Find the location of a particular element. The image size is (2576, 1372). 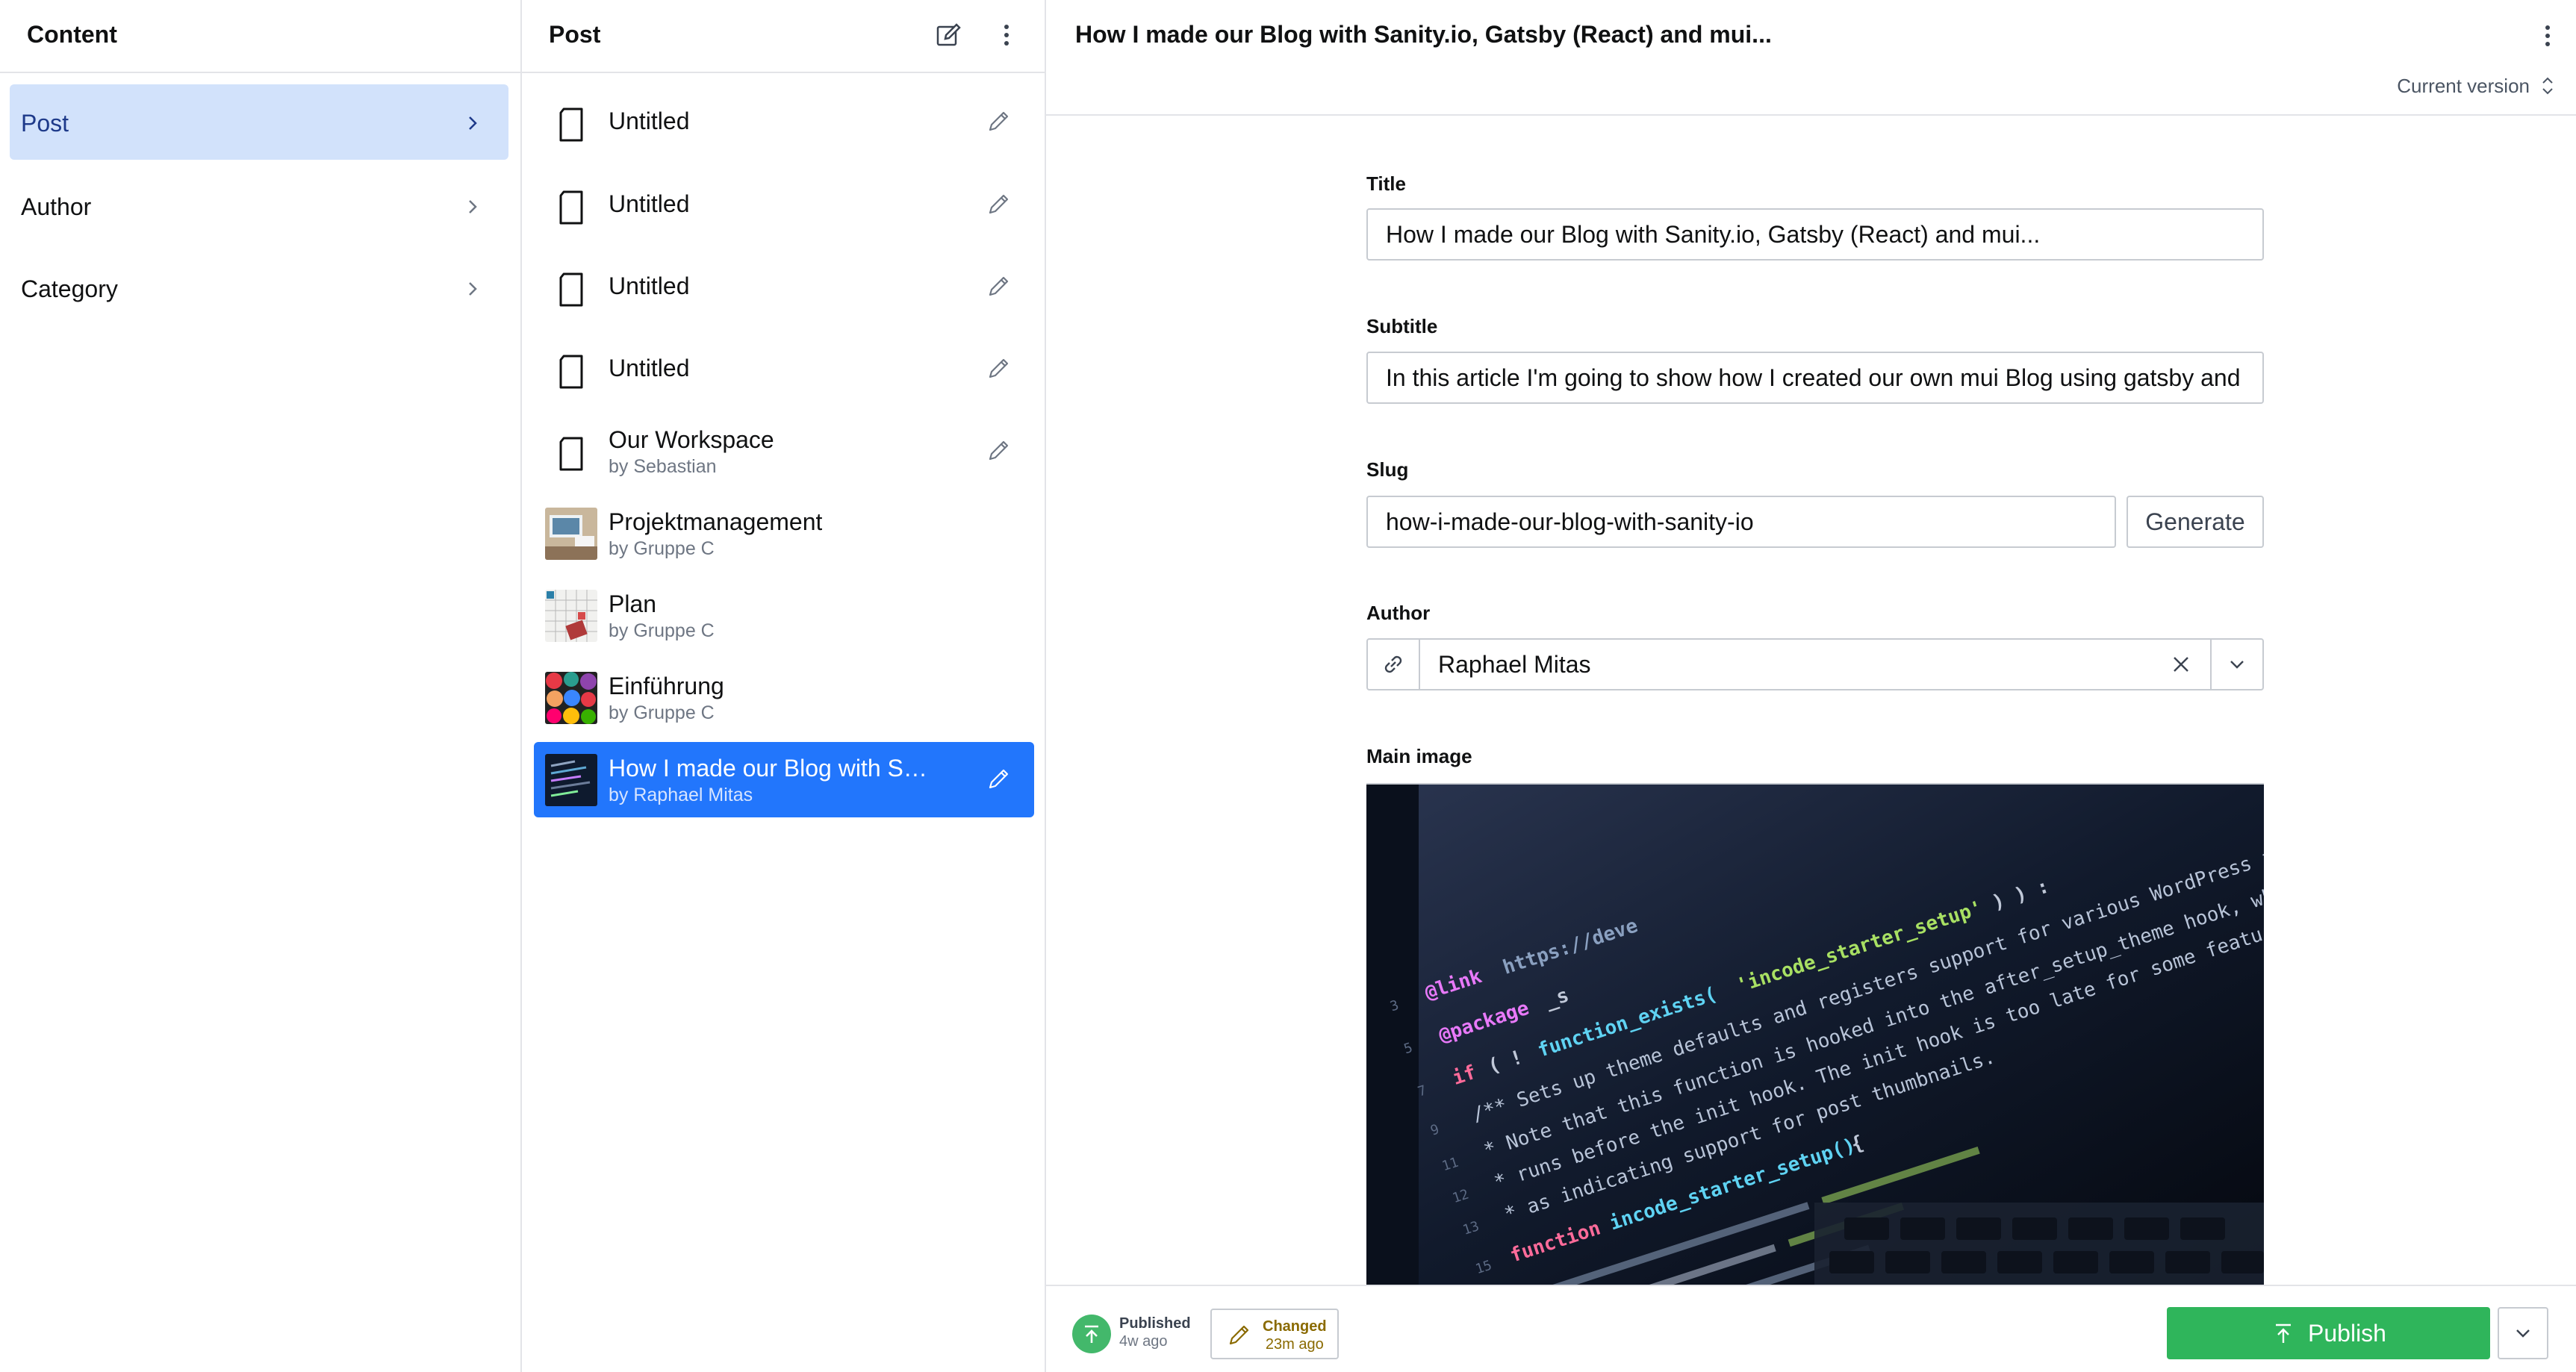

publish-button-label: Publish is located at coordinates (2347, 1333).